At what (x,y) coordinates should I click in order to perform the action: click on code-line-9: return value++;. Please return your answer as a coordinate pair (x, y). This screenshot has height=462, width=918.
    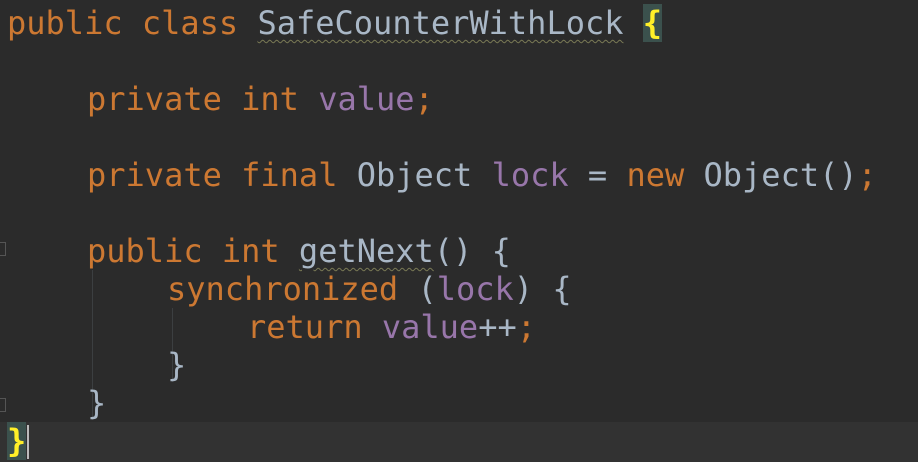
    Looking at the image, I should click on (391, 327).